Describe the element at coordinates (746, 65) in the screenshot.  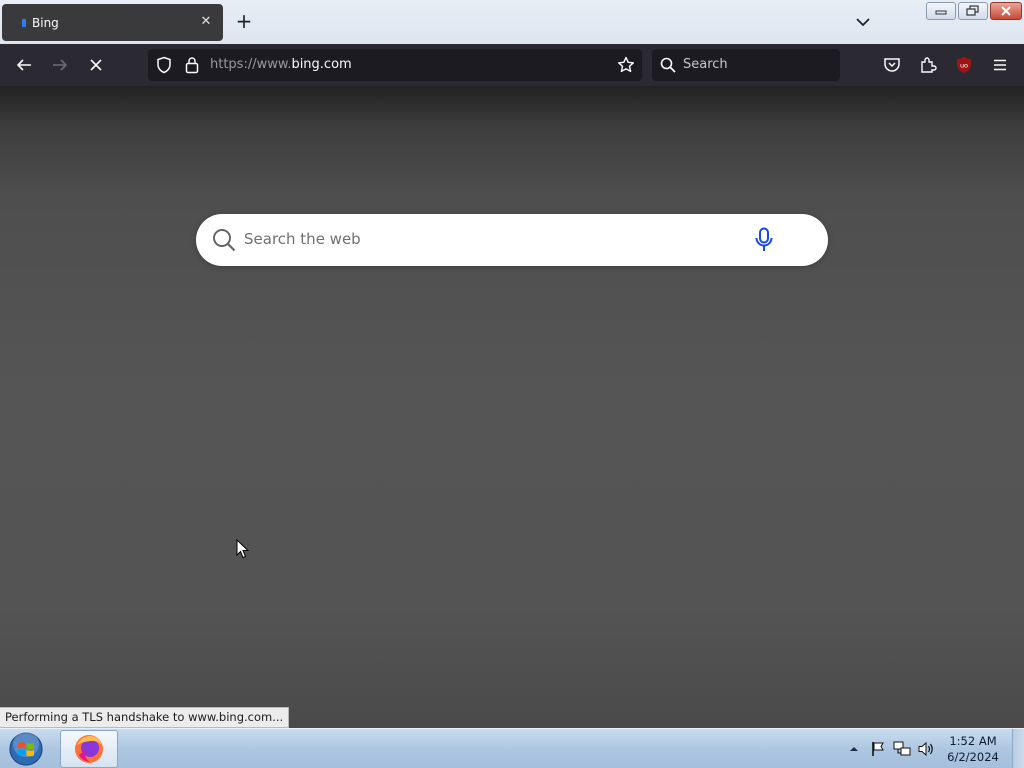
I see `search-bar: Search` at that location.